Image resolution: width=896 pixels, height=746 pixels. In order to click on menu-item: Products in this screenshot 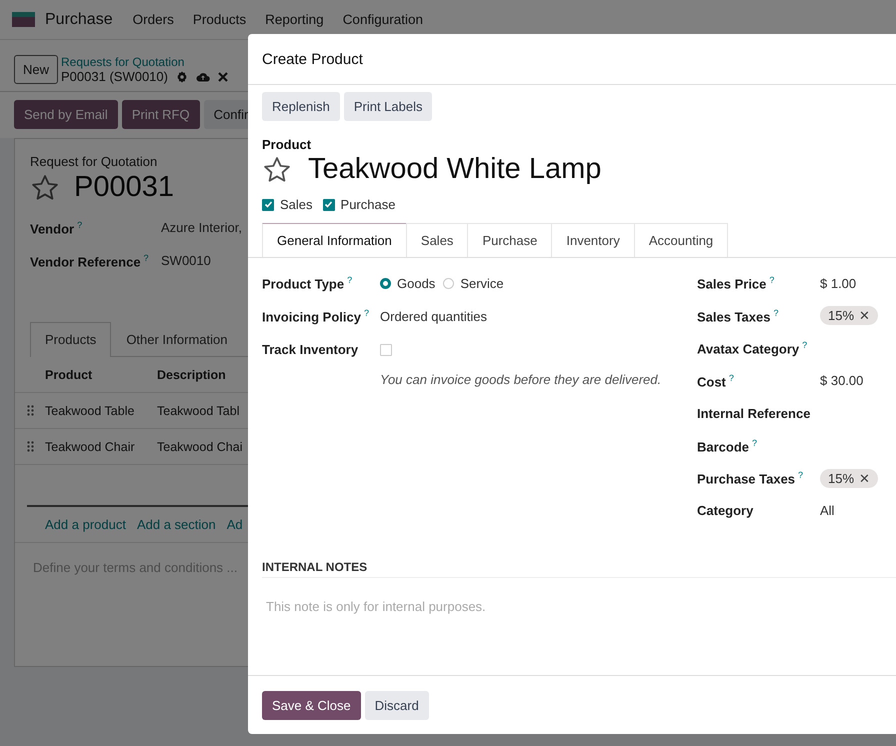, I will do `click(219, 19)`.